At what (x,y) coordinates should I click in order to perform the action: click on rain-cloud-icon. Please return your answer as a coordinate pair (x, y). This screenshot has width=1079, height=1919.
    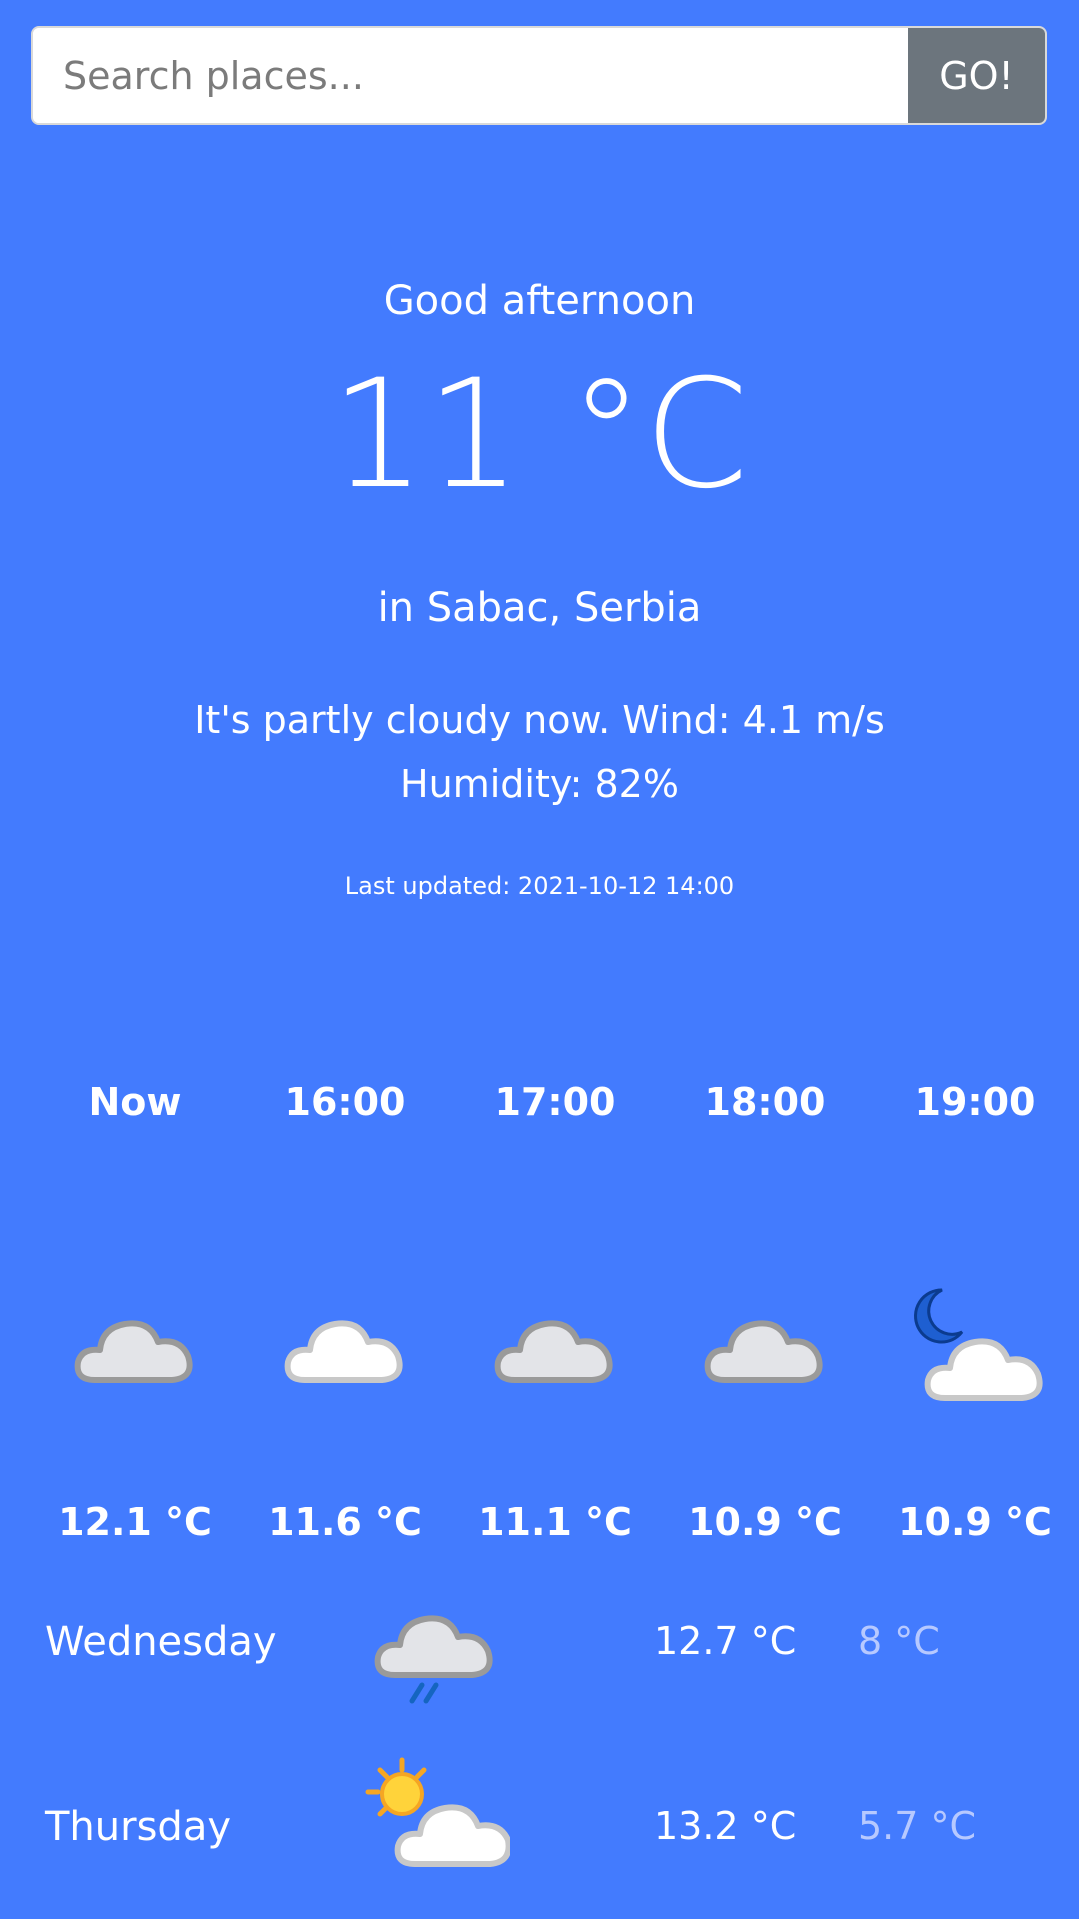
    Looking at the image, I should click on (435, 1650).